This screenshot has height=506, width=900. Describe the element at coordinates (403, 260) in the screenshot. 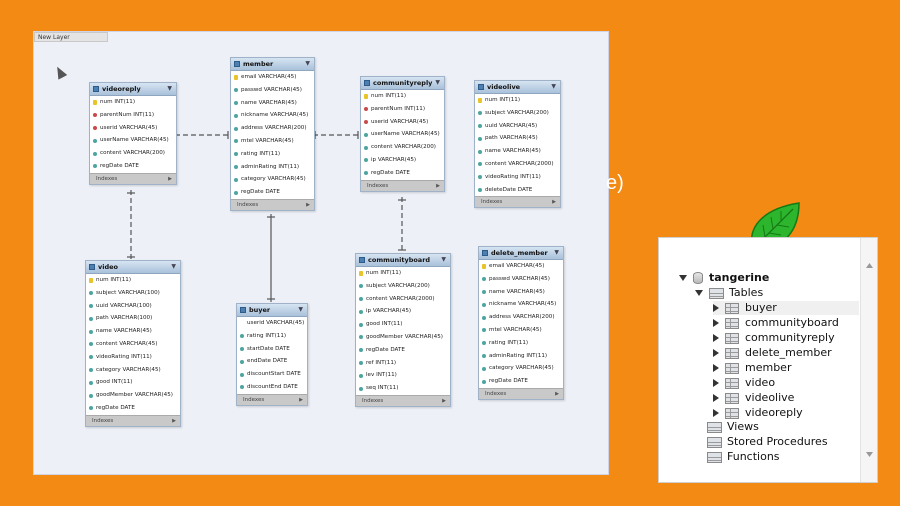

I see `entity-header: communityboard ▼` at that location.